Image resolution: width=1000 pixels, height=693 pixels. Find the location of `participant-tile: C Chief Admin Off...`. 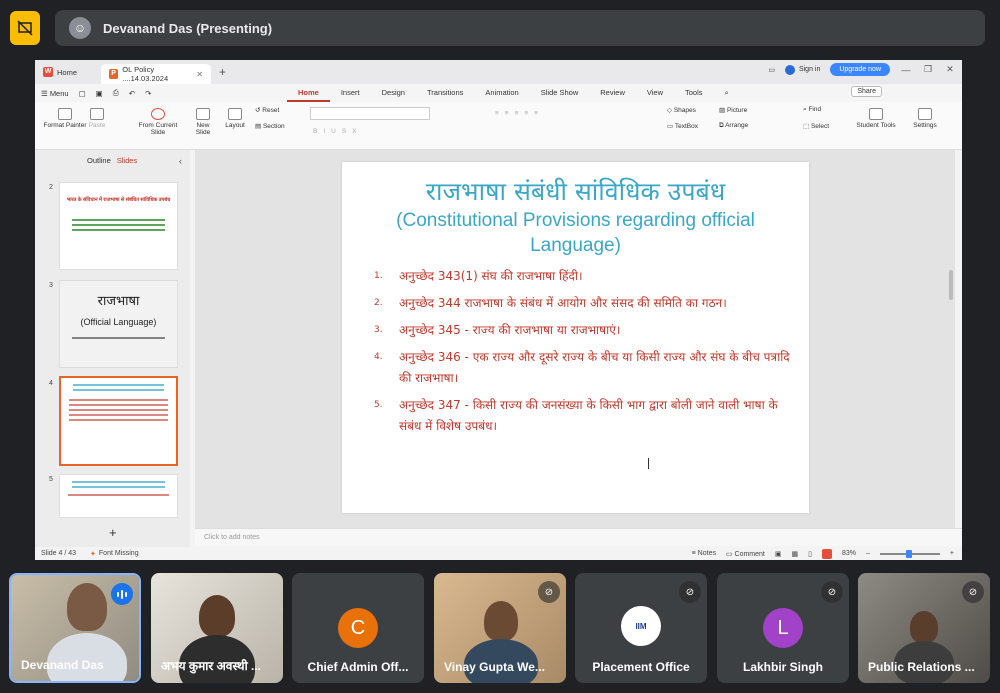

participant-tile: C Chief Admin Off... is located at coordinates (358, 628).